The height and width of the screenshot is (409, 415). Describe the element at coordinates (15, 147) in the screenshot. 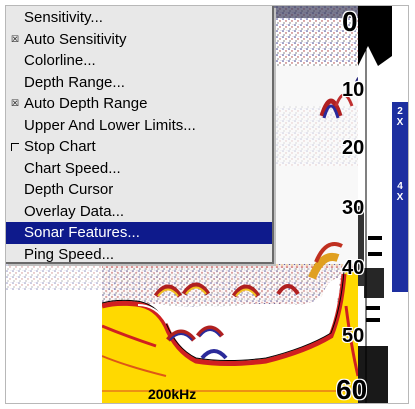

I see `empty-check-icon` at that location.